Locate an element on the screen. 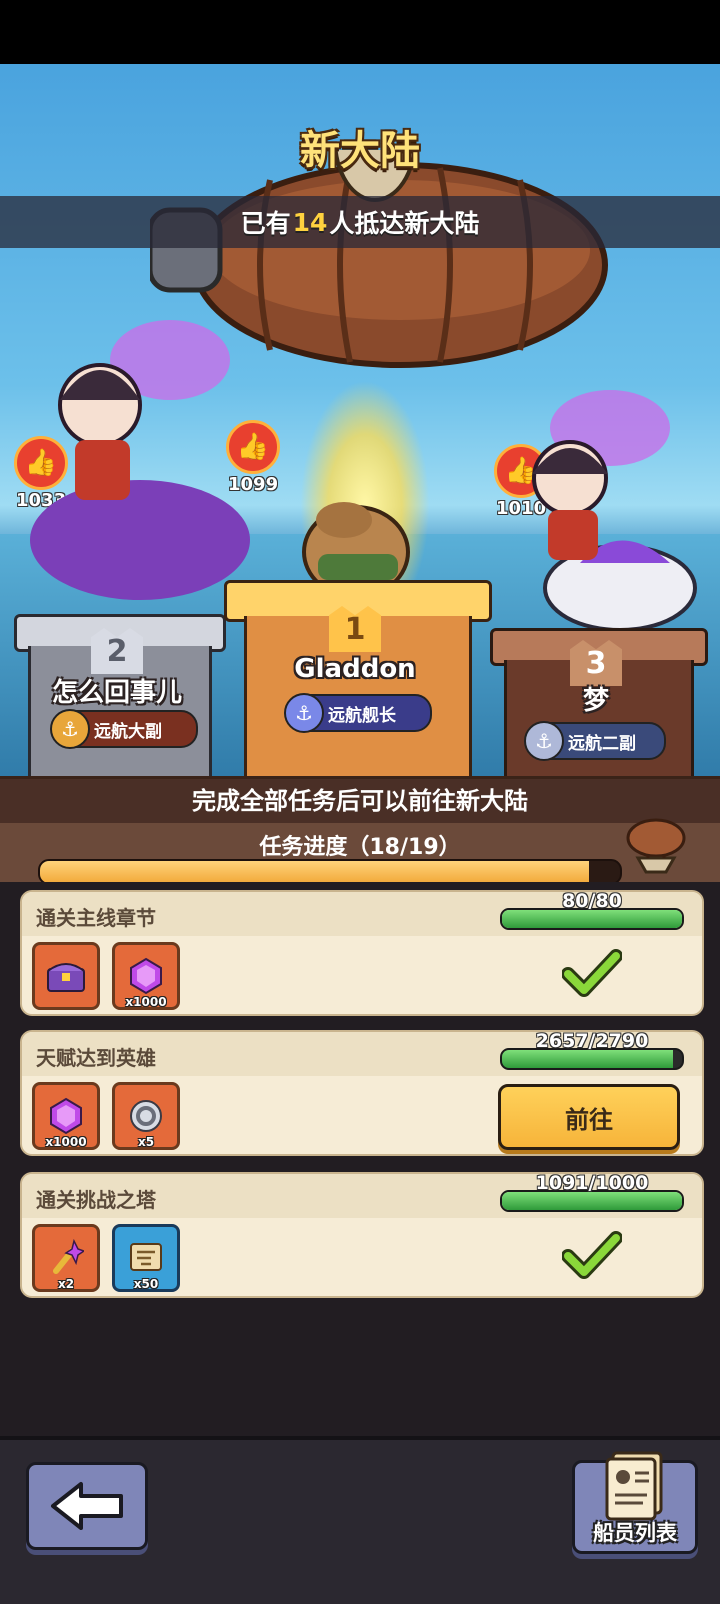 This screenshot has width=720, height=1604. podium-rank3: 3 梦 ⚓ 远航二副 is located at coordinates (599, 703).